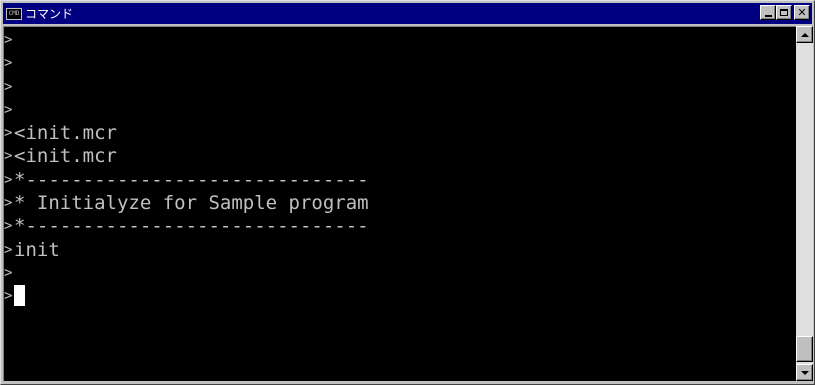  I want to click on console-line-text: init, so click(37, 249).